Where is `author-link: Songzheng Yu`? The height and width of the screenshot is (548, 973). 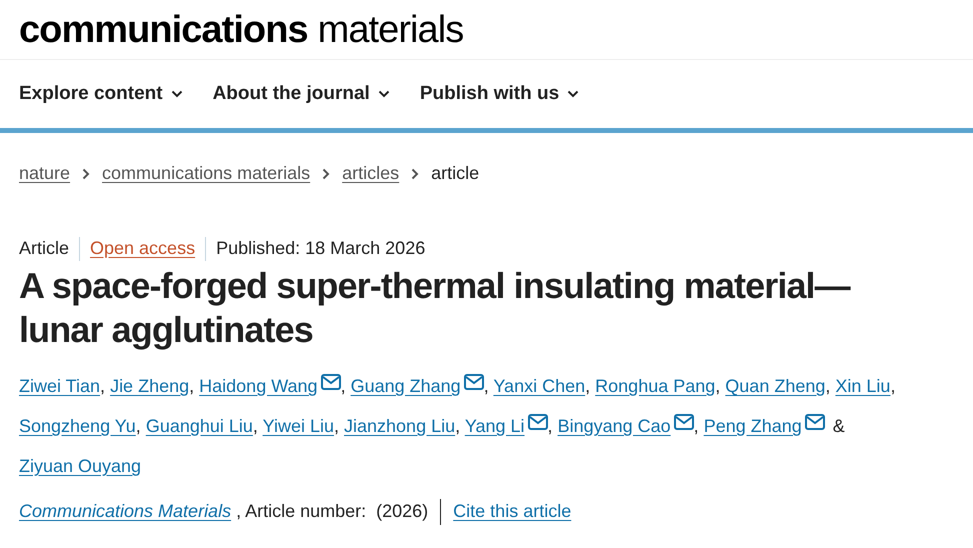
author-link: Songzheng Yu is located at coordinates (77, 426).